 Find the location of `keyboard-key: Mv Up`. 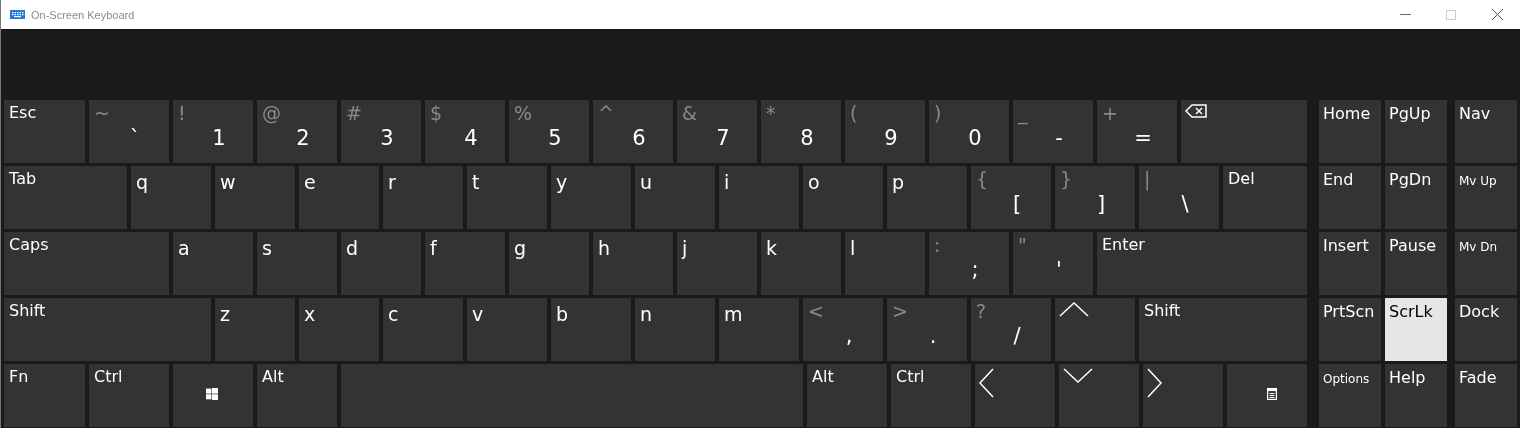

keyboard-key: Mv Up is located at coordinates (1486, 197).